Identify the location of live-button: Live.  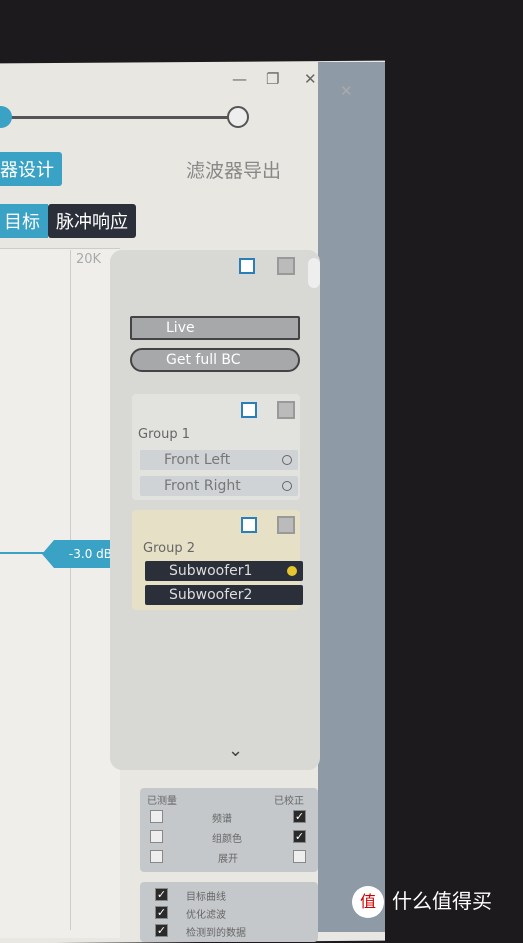
(215, 328).